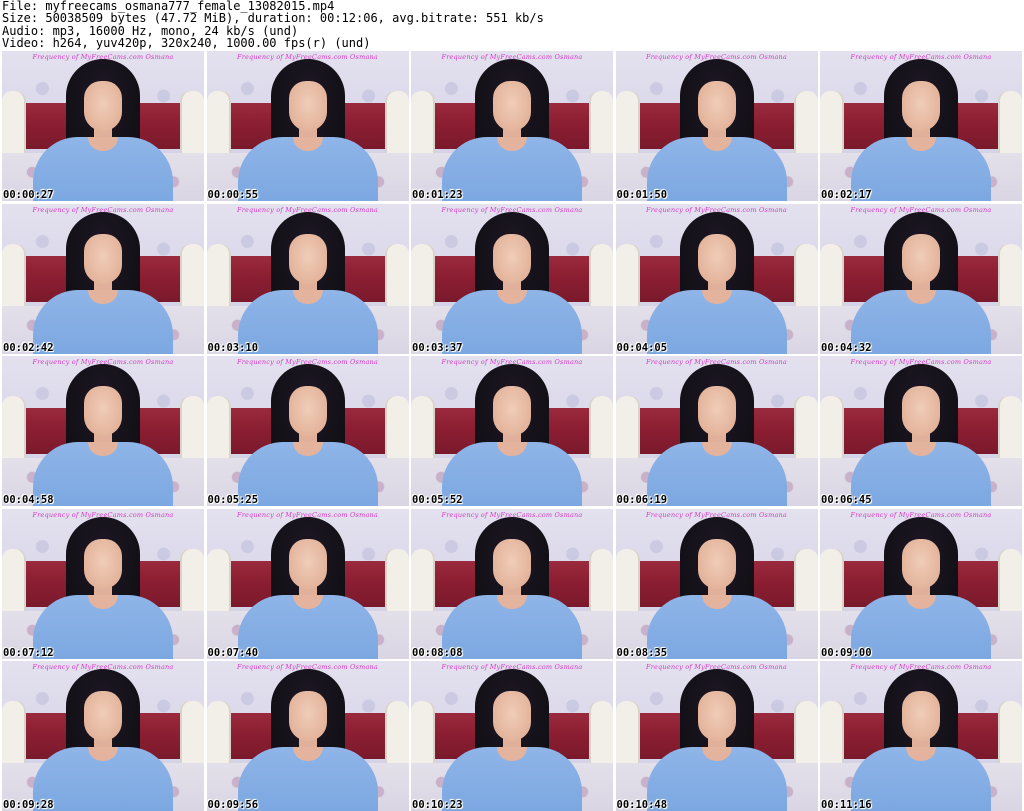  What do you see at coordinates (846, 500) in the screenshot?
I see `timestamp: 00:06:45` at bounding box center [846, 500].